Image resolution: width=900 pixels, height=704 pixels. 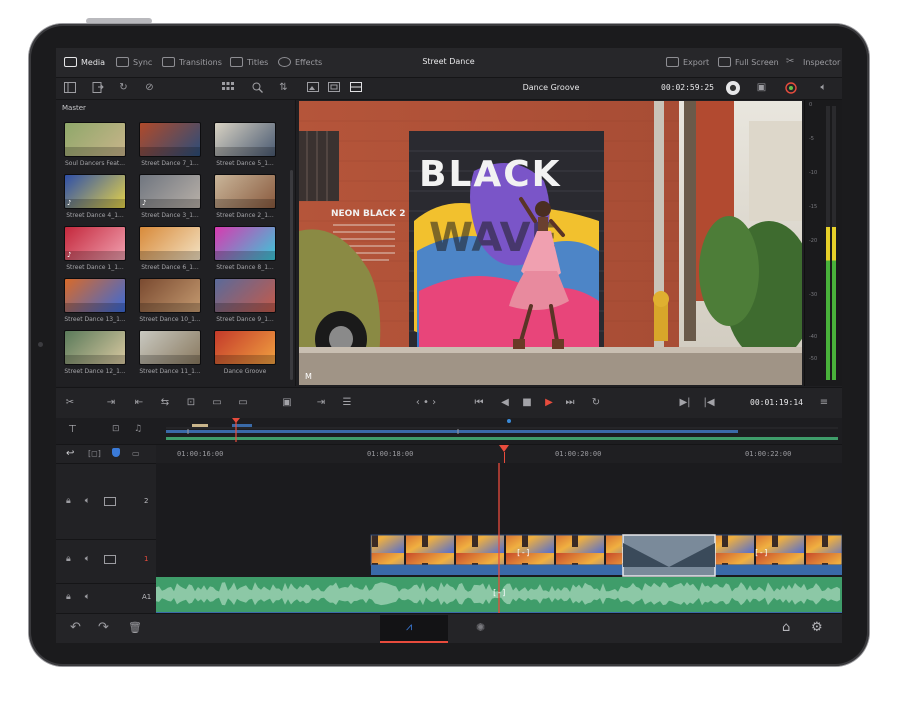 I want to click on jog-control: ‹ • ›, so click(x=426, y=403).